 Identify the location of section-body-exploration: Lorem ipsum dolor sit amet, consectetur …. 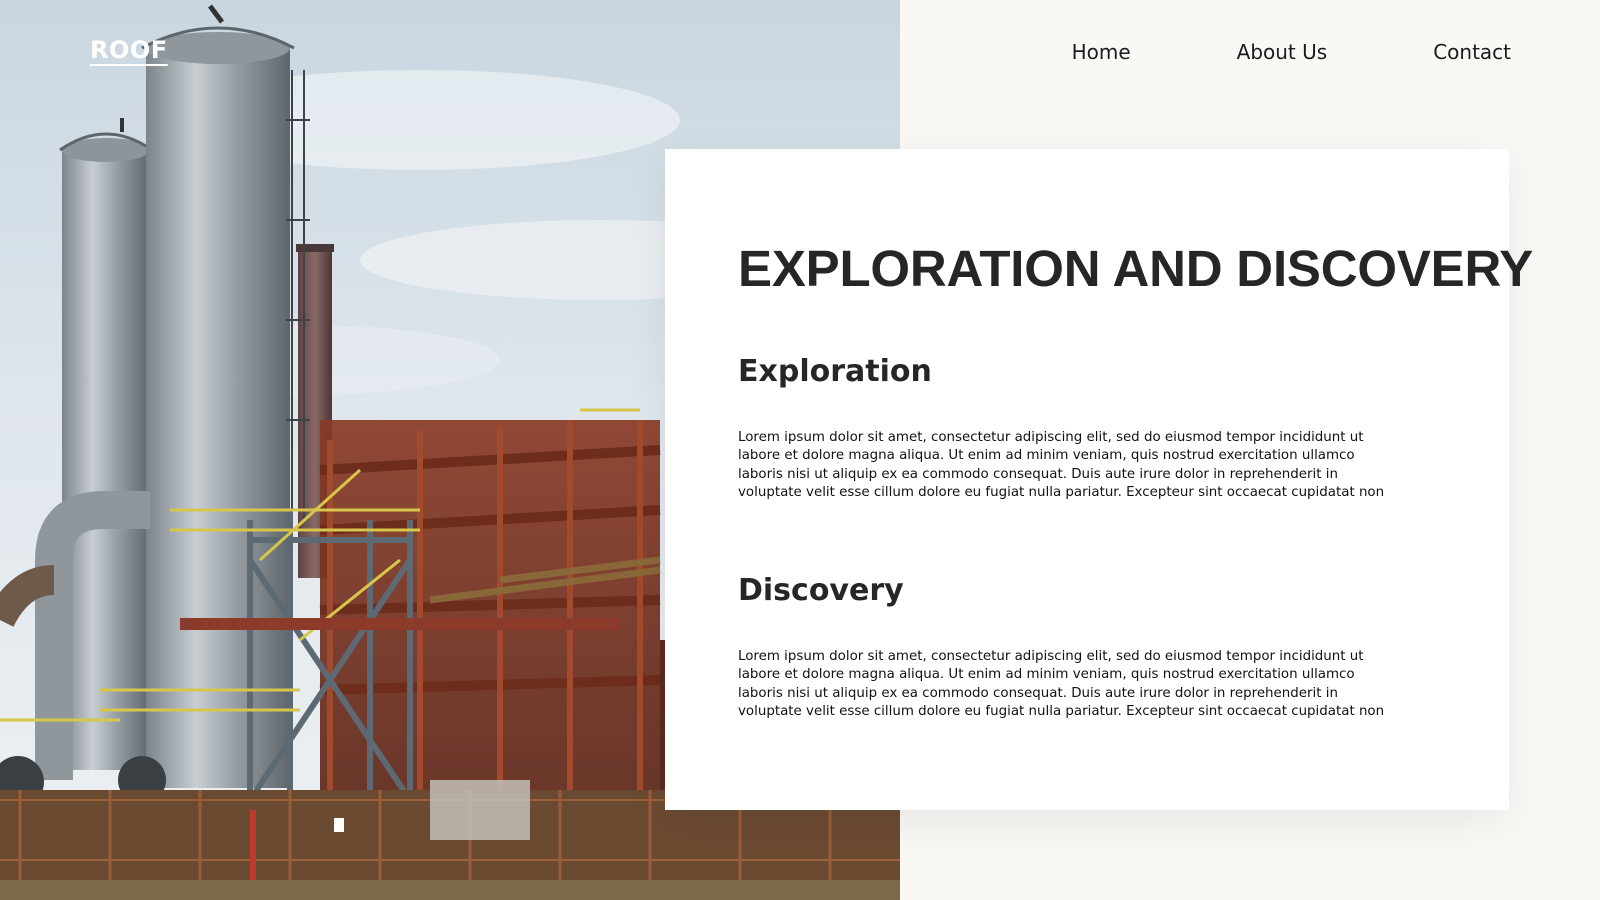
(1061, 465).